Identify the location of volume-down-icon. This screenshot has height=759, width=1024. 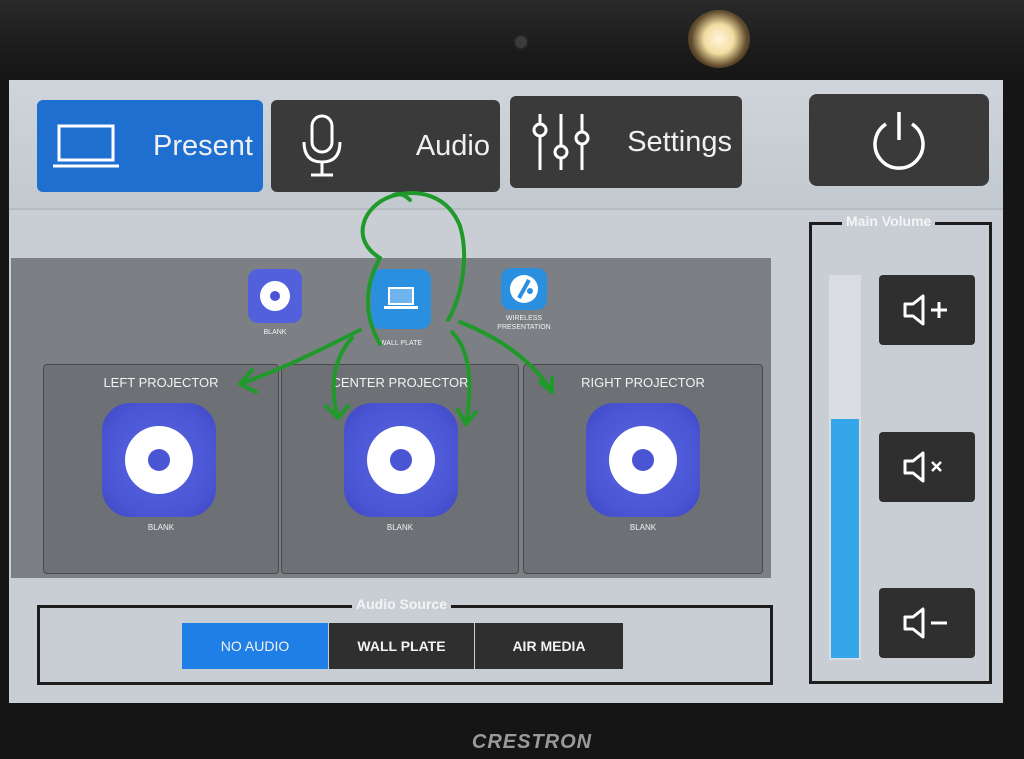
(925, 623).